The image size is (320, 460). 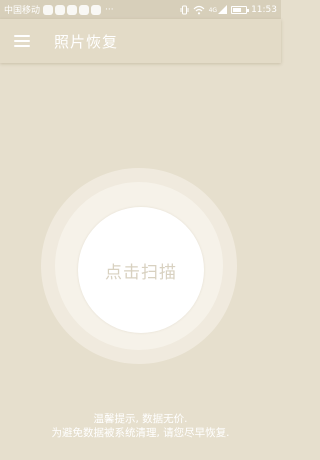 What do you see at coordinates (199, 9) in the screenshot?
I see `wifi-icon` at bounding box center [199, 9].